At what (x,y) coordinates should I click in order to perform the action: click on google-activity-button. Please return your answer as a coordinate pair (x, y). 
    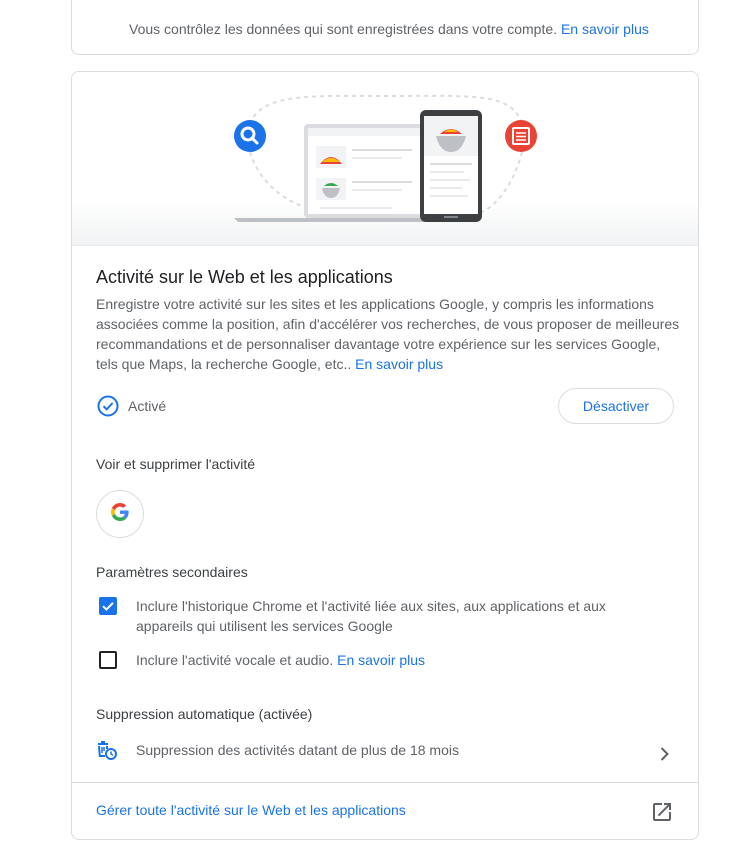
    Looking at the image, I should click on (120, 514).